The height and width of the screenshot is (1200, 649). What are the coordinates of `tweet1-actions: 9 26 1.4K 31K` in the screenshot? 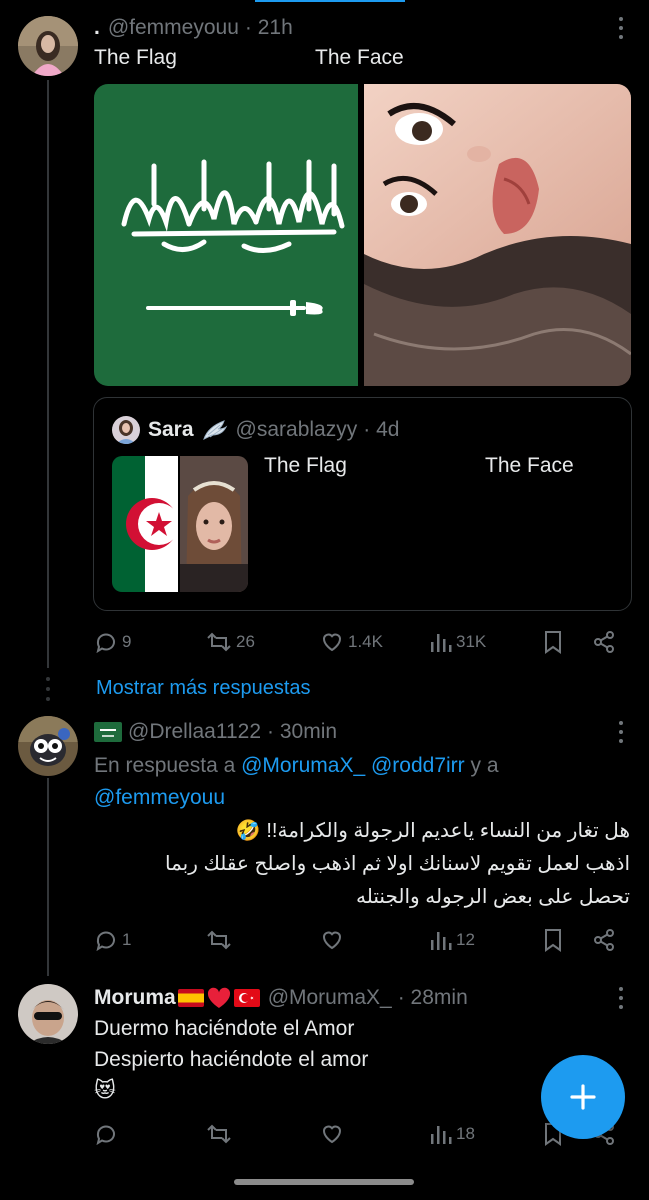 It's located at (358, 642).